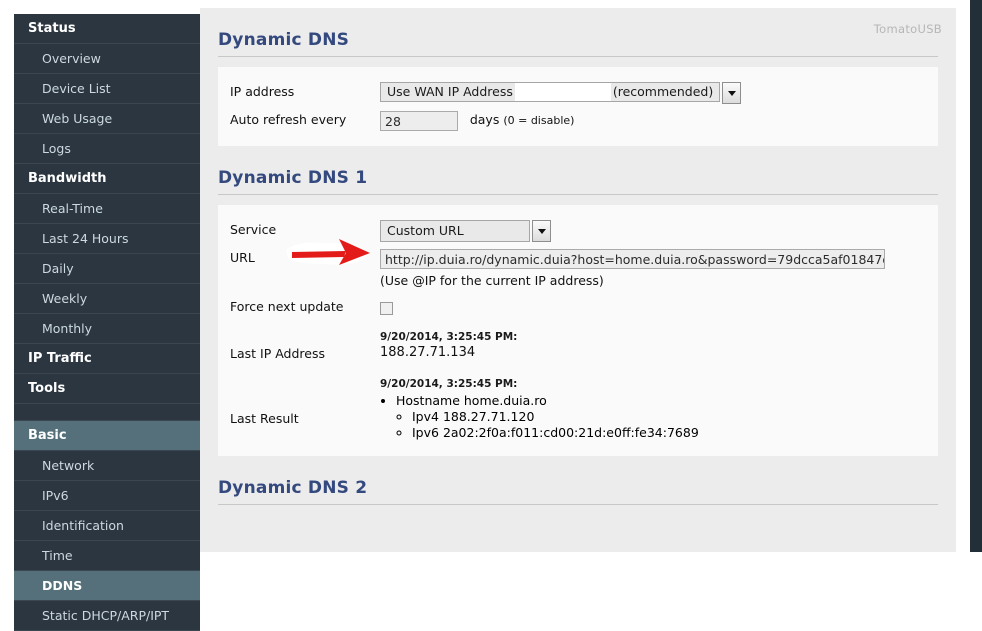 The width and height of the screenshot is (982, 631). What do you see at coordinates (107, 436) in the screenshot?
I see `sidebar-group-basic: Basic` at bounding box center [107, 436].